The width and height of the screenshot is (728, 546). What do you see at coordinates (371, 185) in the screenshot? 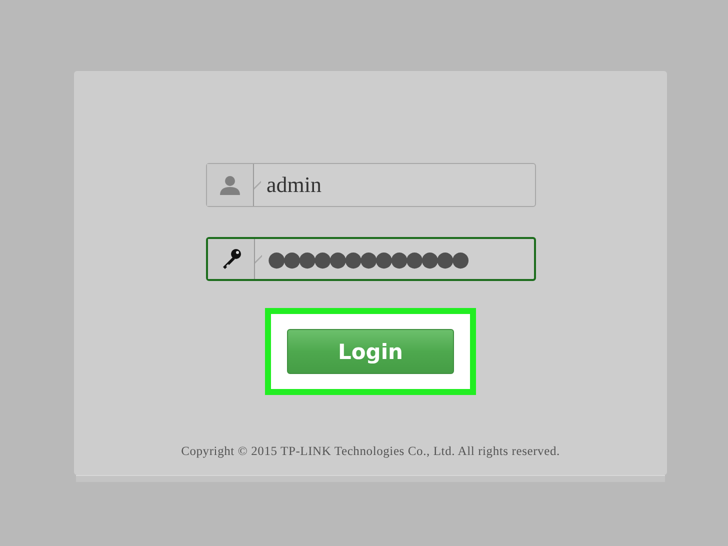
I see `username-field: admin` at bounding box center [371, 185].